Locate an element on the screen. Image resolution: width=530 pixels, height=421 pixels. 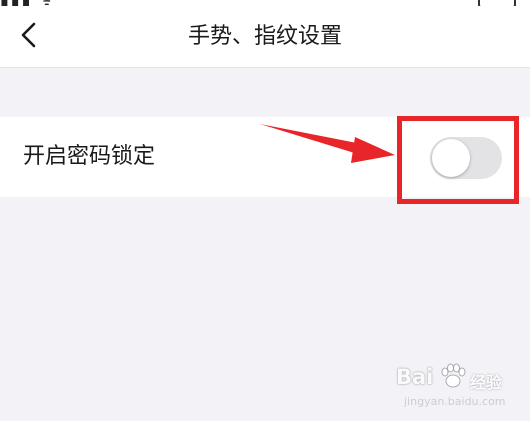
paw-icon is located at coordinates (453, 375).